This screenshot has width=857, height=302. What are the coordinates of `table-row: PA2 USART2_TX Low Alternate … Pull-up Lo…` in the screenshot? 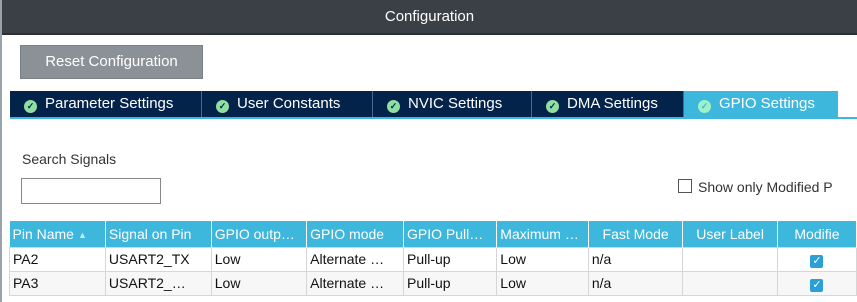 It's located at (433, 259).